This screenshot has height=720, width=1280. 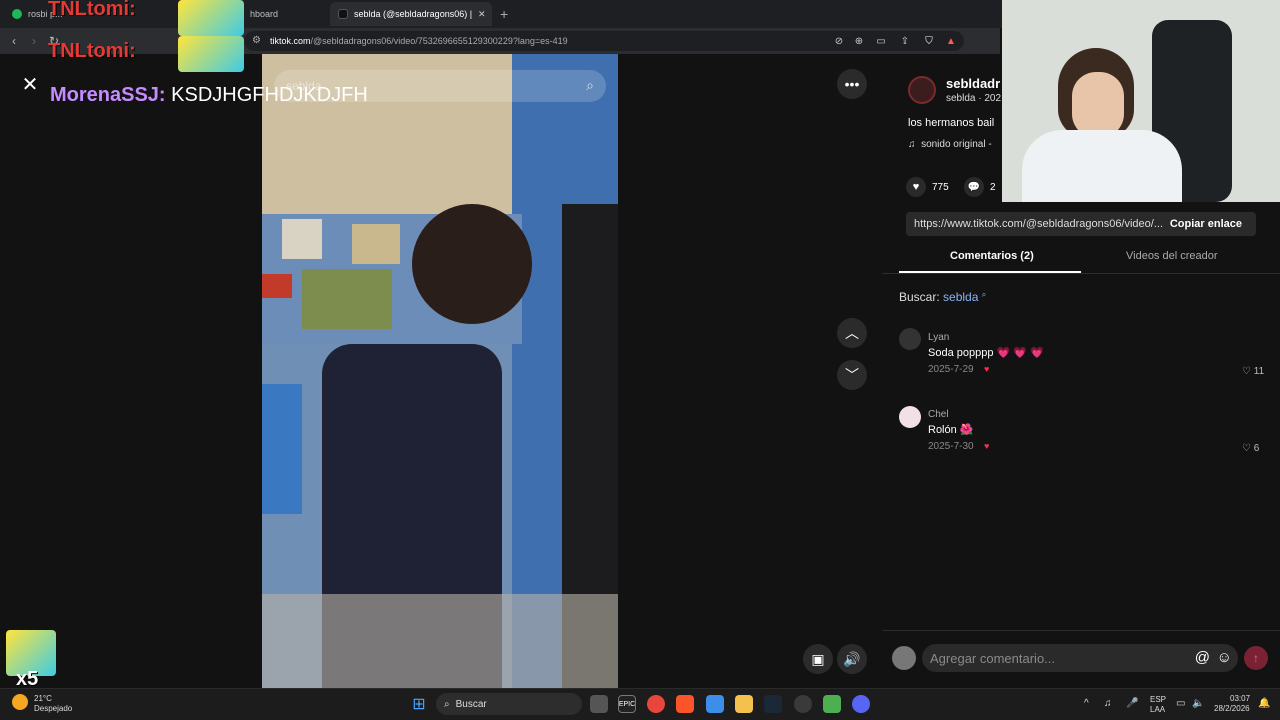 What do you see at coordinates (1198, 703) in the screenshot?
I see `speaker-icon: 🔈` at bounding box center [1198, 703].